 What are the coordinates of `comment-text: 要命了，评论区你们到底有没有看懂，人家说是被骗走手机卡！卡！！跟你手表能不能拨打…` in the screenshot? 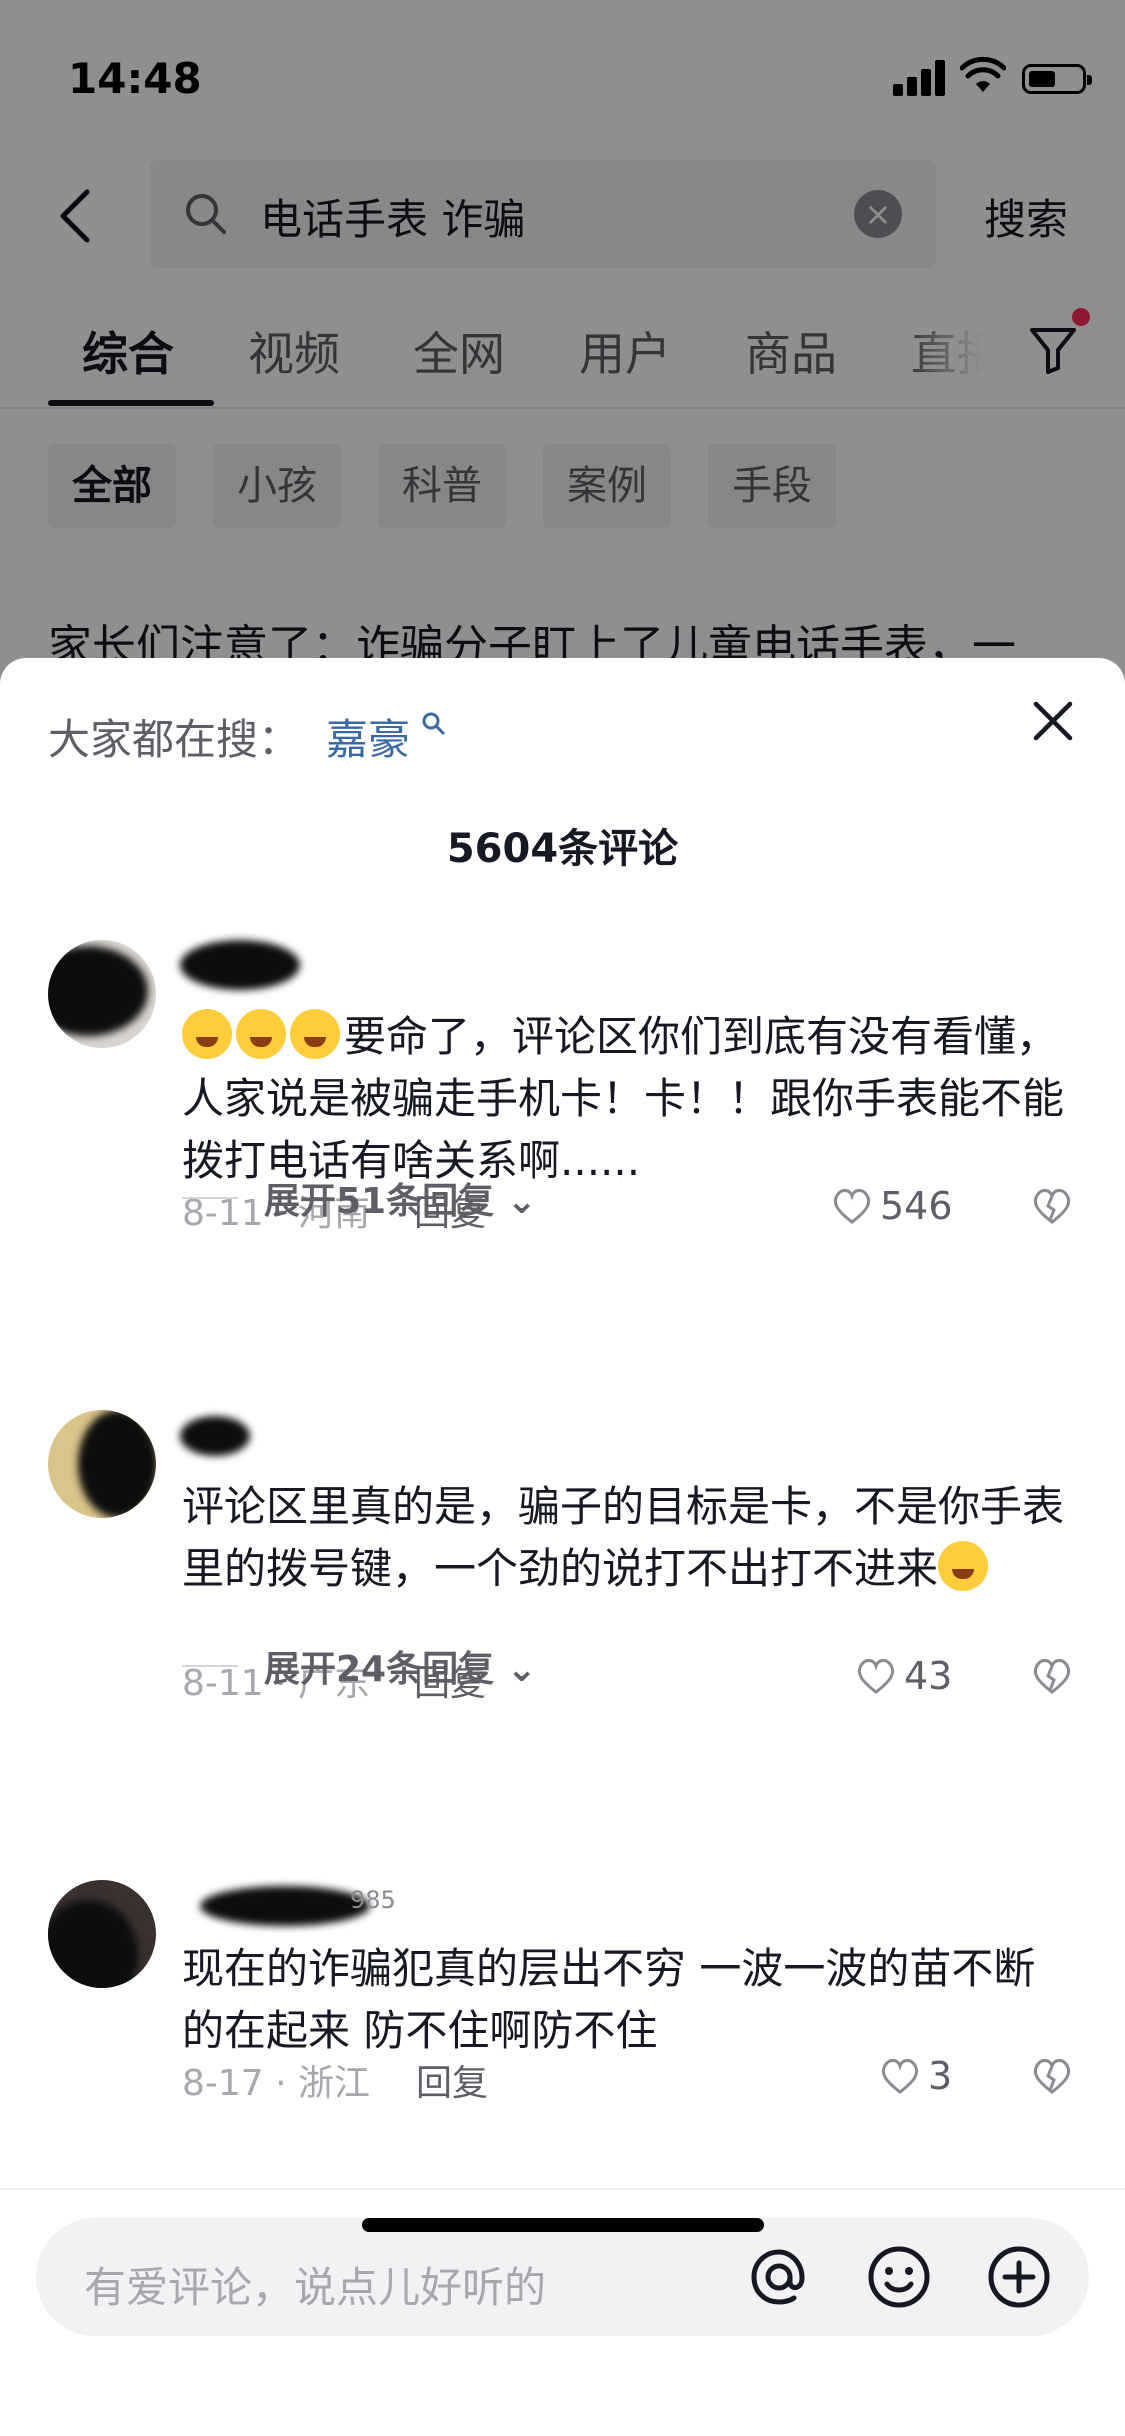 It's located at (627, 1099).